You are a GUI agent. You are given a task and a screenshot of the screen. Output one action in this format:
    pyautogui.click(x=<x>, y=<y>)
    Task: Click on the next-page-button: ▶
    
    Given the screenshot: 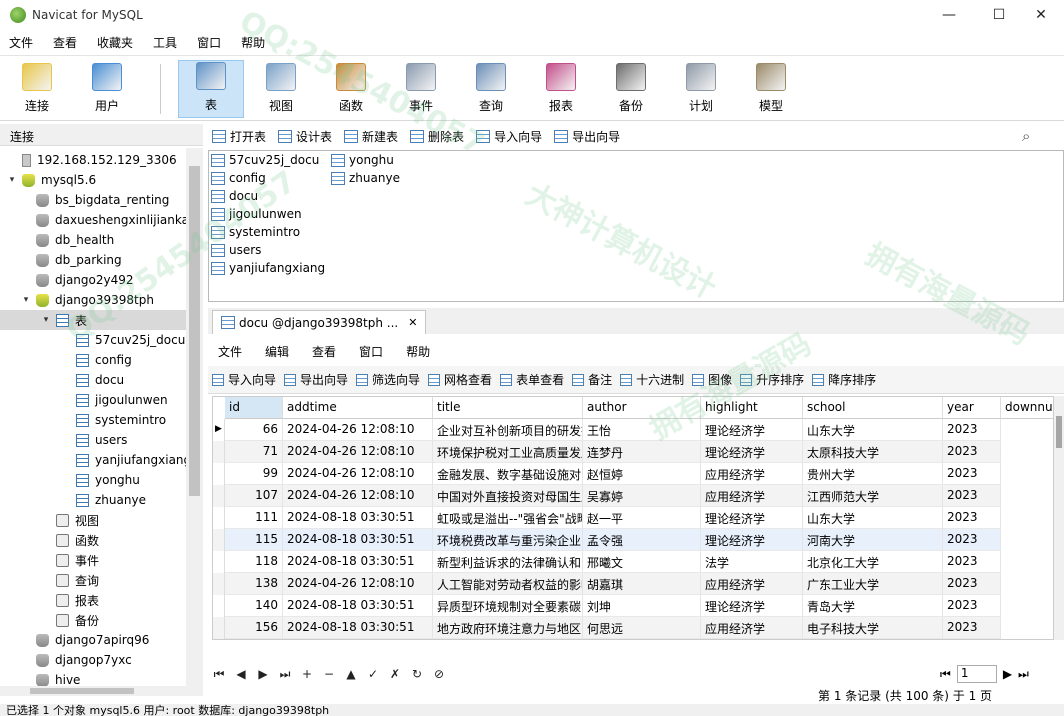 What is the action you would take?
    pyautogui.click(x=1007, y=674)
    